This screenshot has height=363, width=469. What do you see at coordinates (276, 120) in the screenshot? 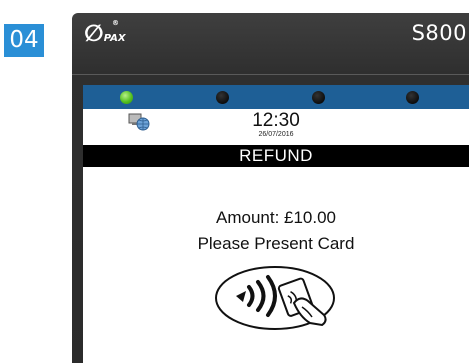
I see `clock-time: 12:30` at bounding box center [276, 120].